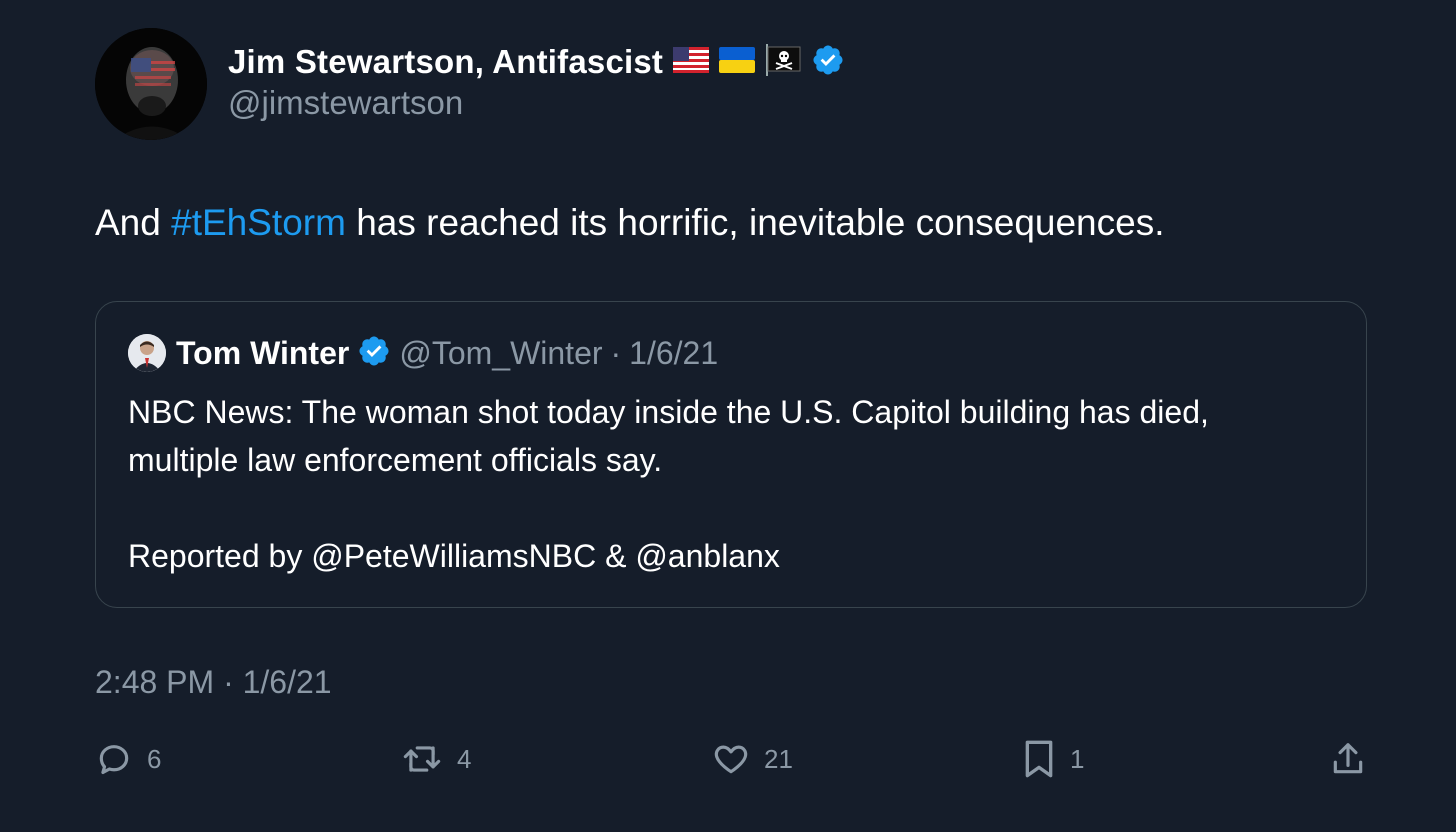 This screenshot has height=832, width=1456. Describe the element at coordinates (454, 556) in the screenshot. I see `quoted-text-line: Reported by @PeteWilliamsNBC & @anblanx` at that location.